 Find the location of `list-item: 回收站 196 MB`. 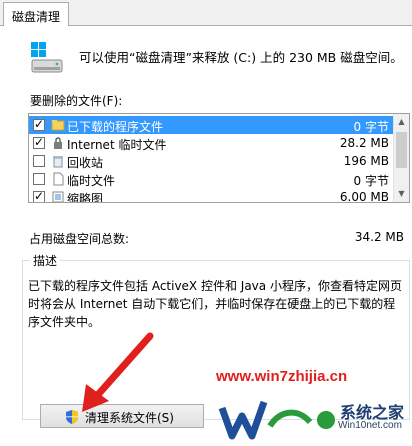

list-item: 回收站 196 MB is located at coordinates (212, 161).